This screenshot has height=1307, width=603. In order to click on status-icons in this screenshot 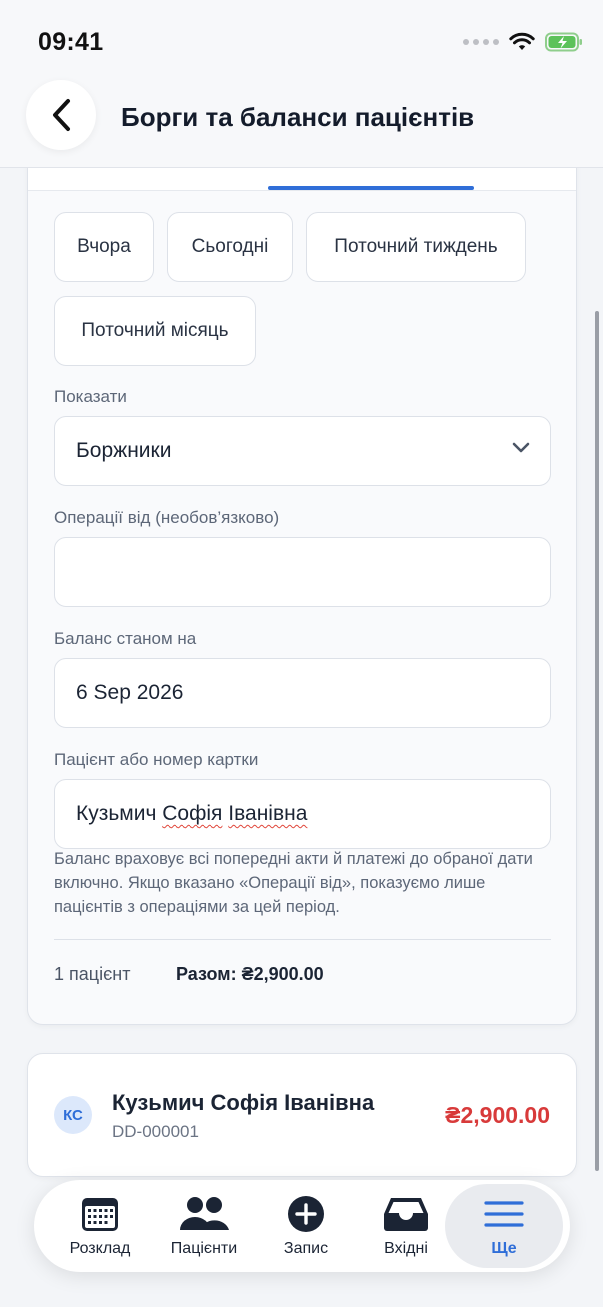, I will do `click(523, 42)`.